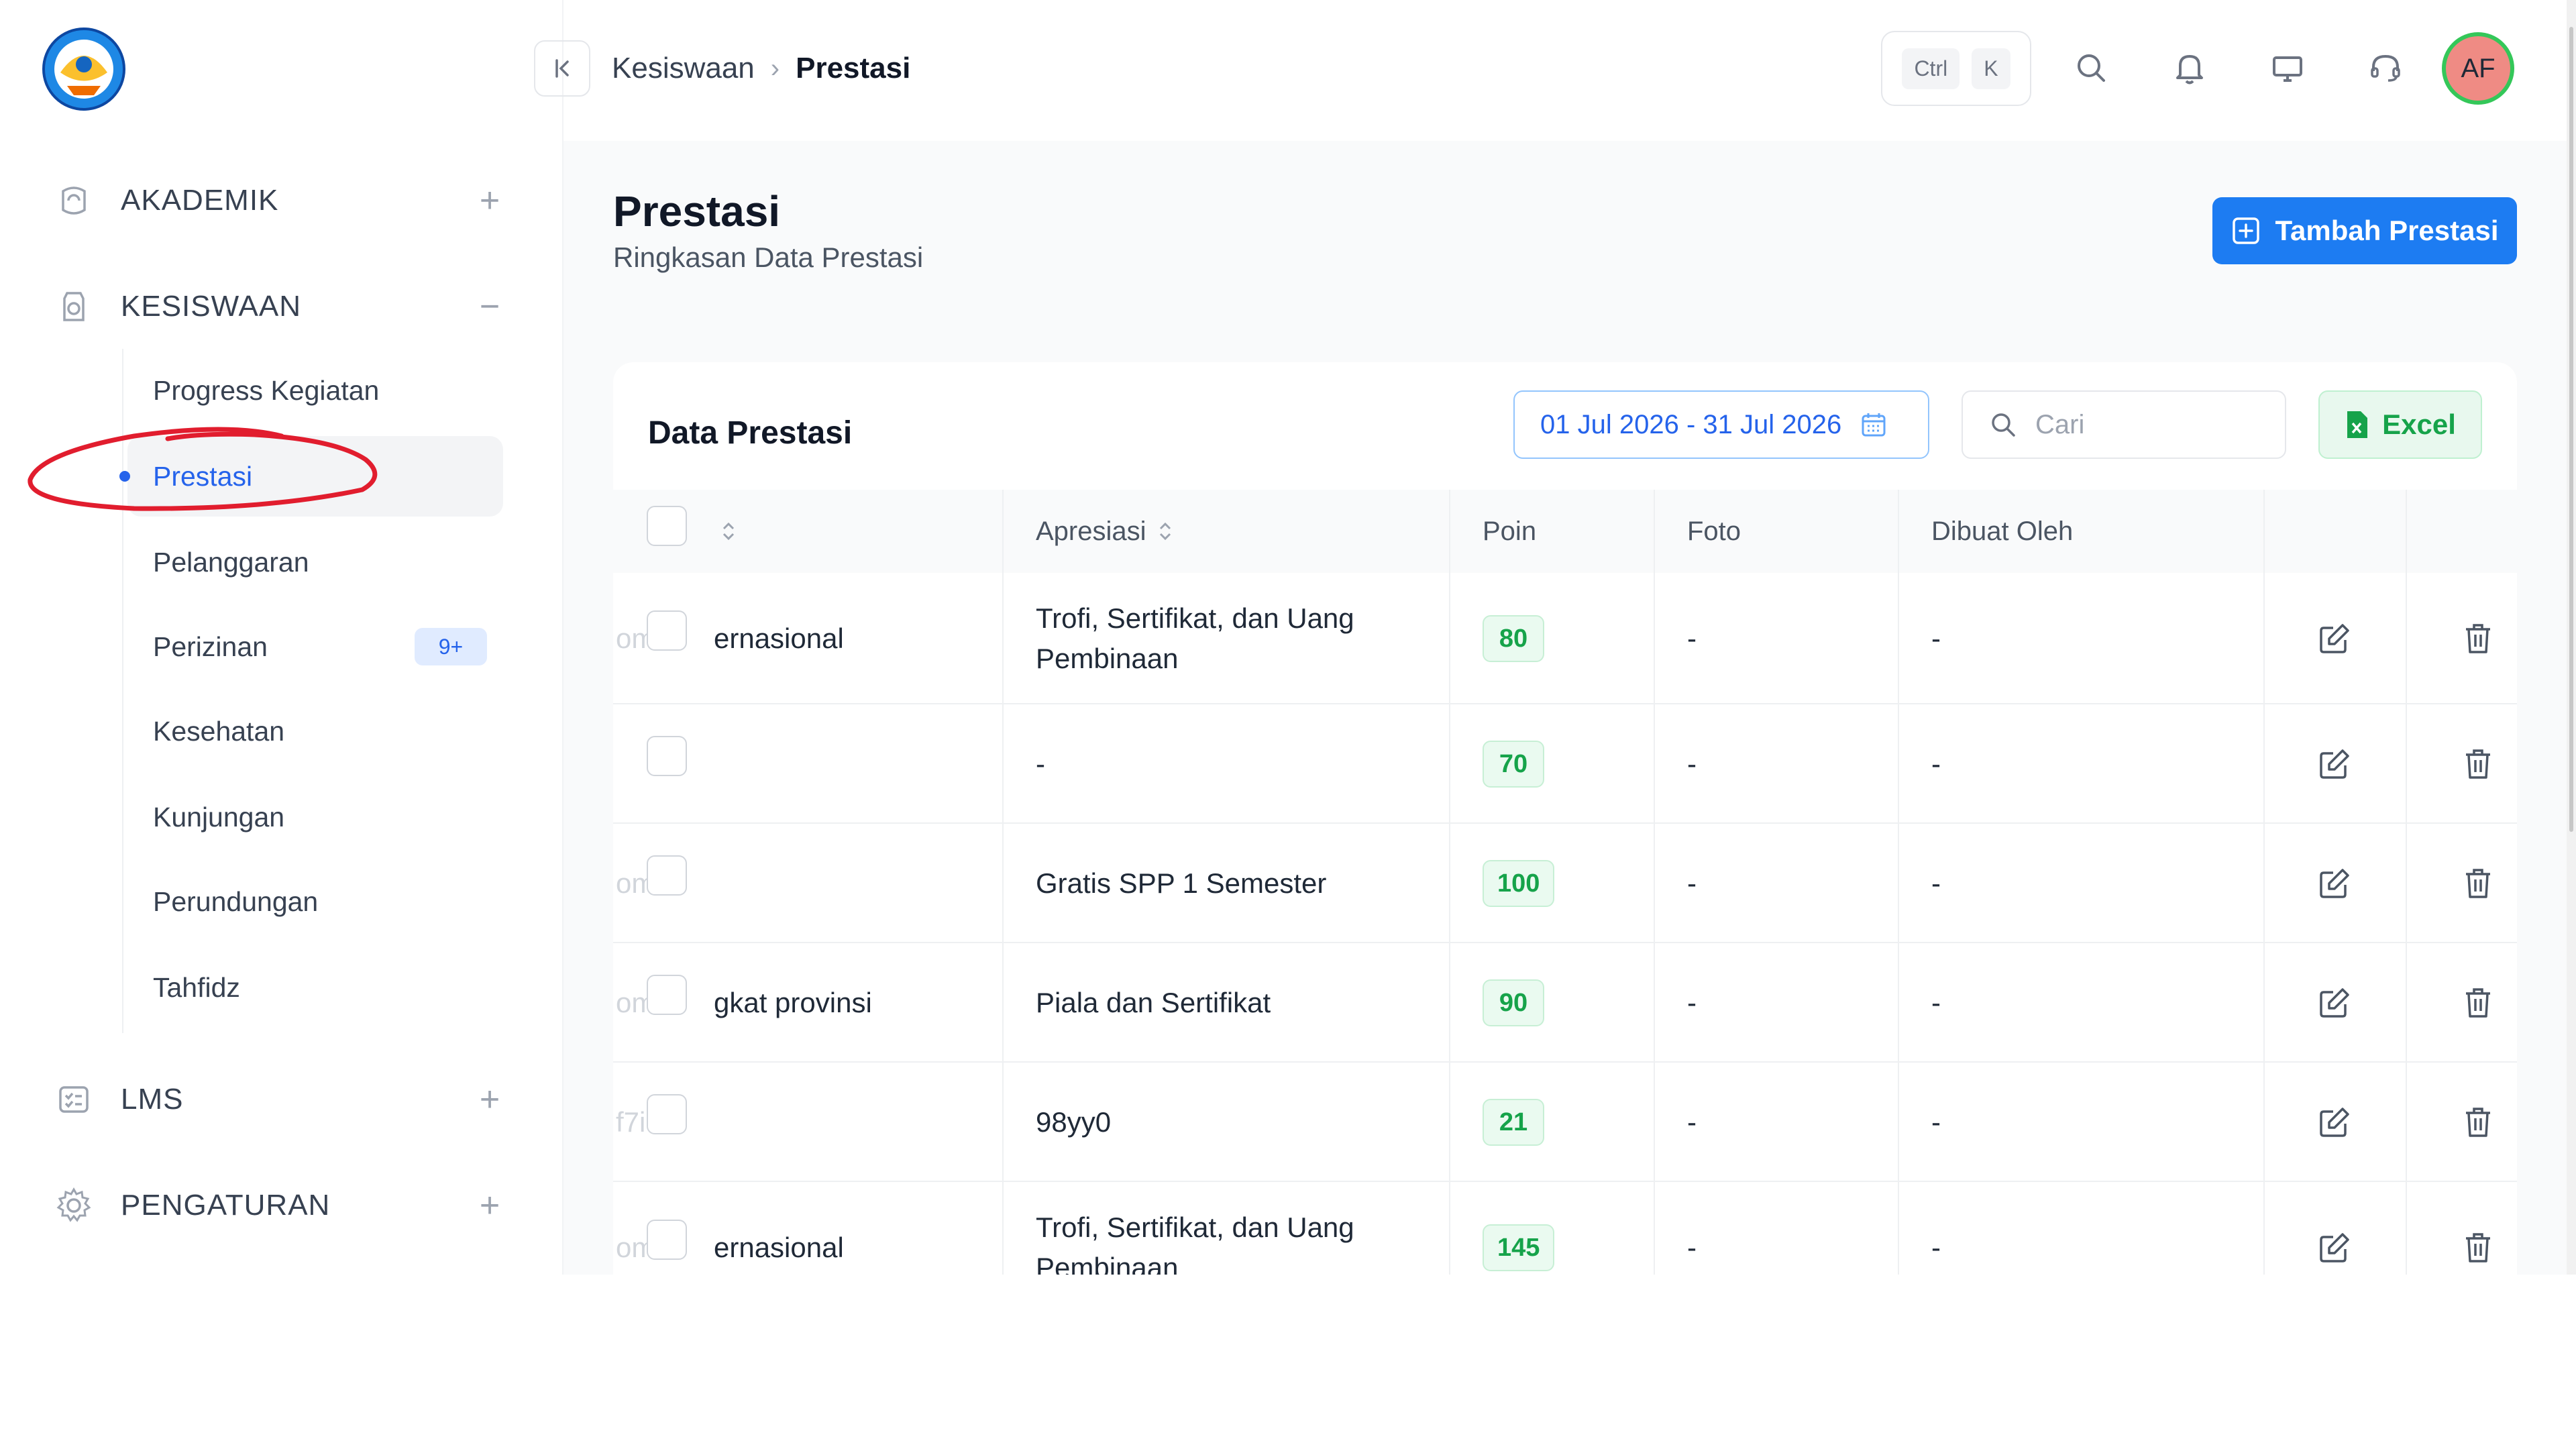  I want to click on nav-group-label: KESISWAAN, so click(211, 306).